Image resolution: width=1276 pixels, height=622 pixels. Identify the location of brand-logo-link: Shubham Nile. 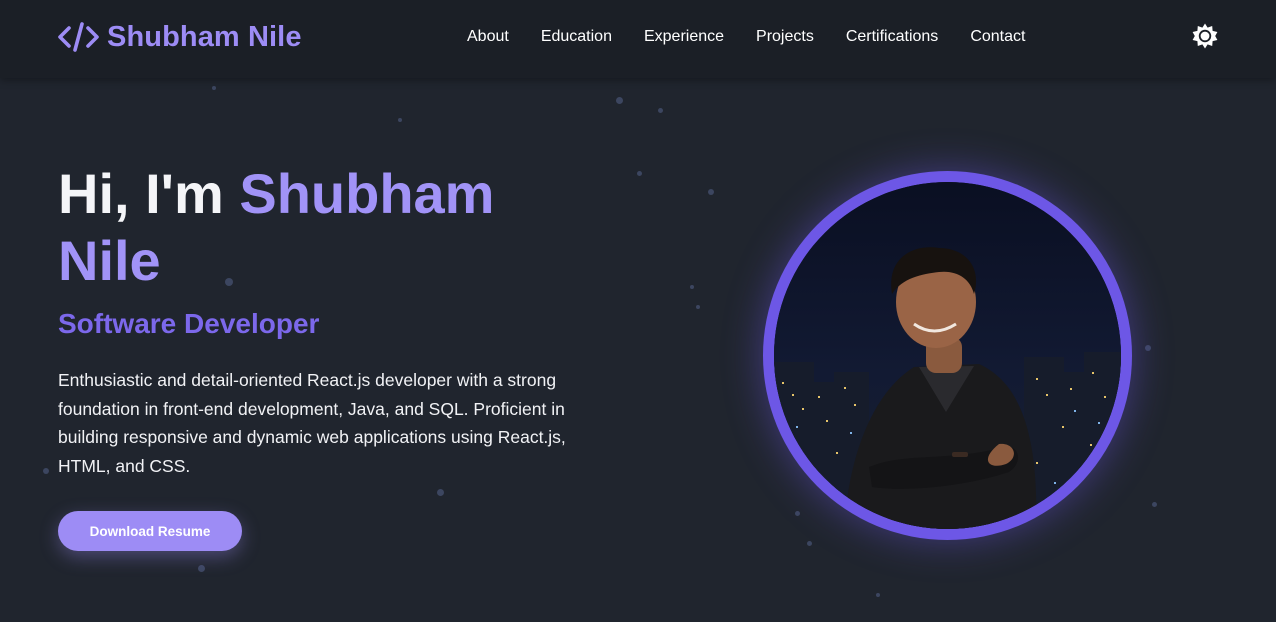
(180, 37).